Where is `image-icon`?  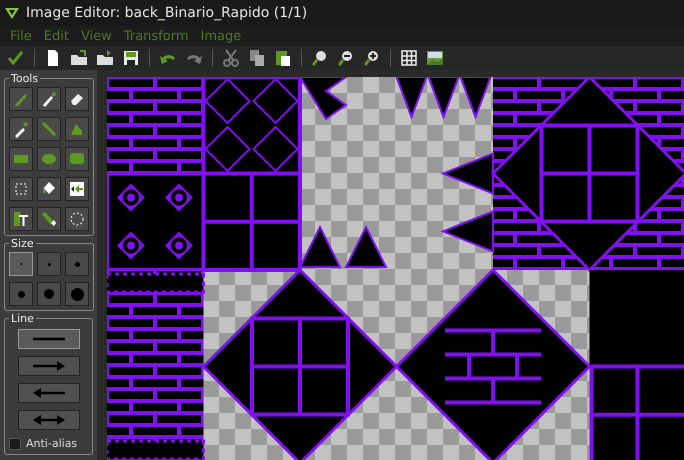
image-icon is located at coordinates (435, 58).